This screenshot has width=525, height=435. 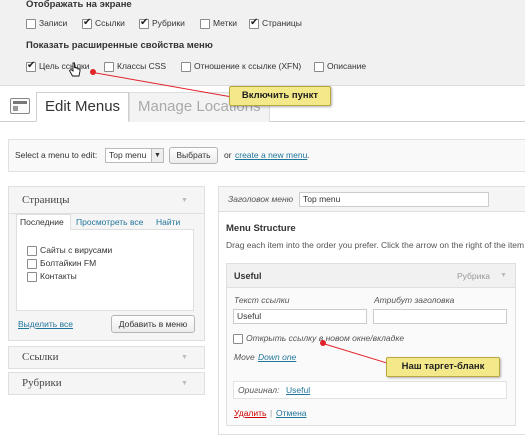 What do you see at coordinates (52, 276) in the screenshot?
I see `page-item: Контакты` at bounding box center [52, 276].